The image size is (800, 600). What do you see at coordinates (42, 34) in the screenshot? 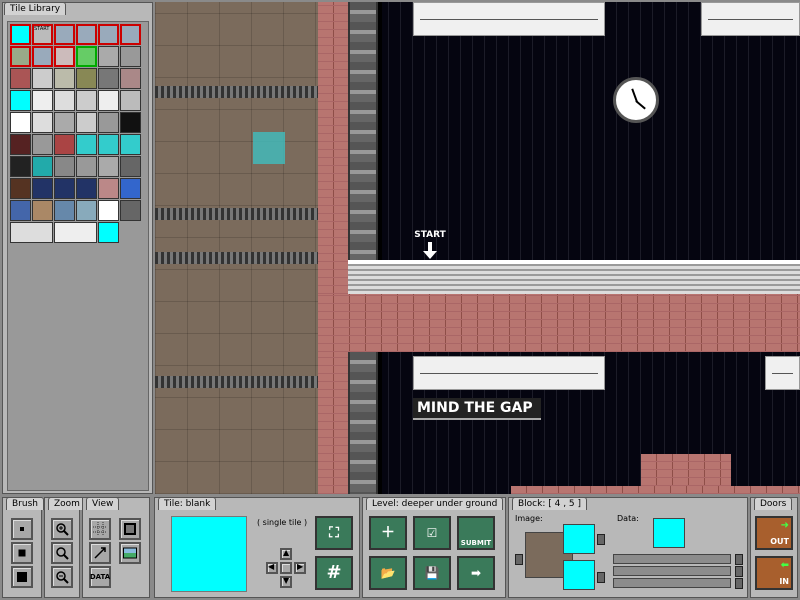
I see `tile-start: START` at bounding box center [42, 34].